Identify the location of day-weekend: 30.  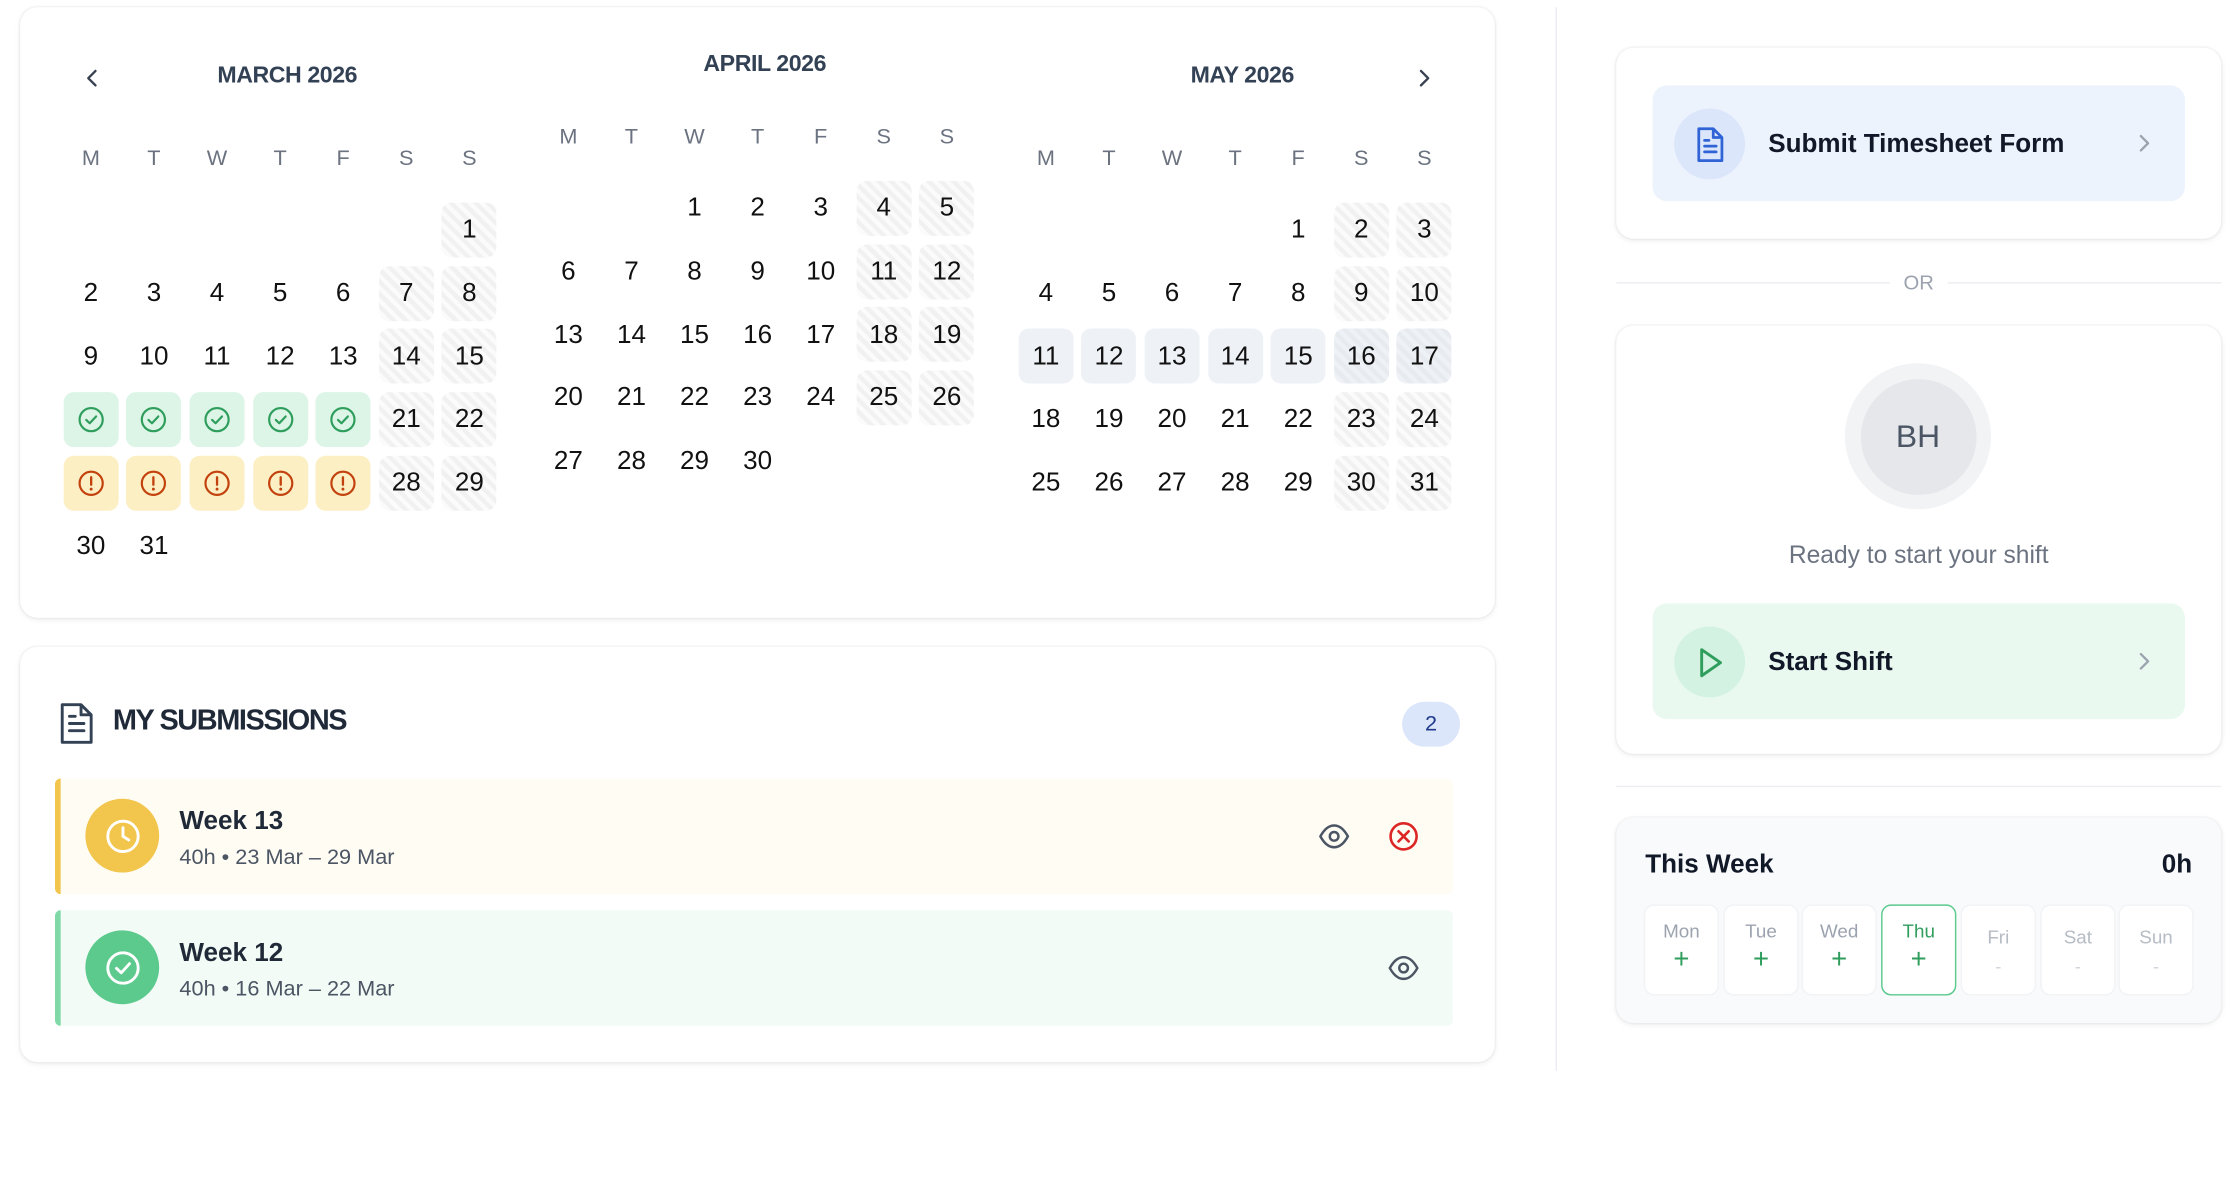
(1361, 483).